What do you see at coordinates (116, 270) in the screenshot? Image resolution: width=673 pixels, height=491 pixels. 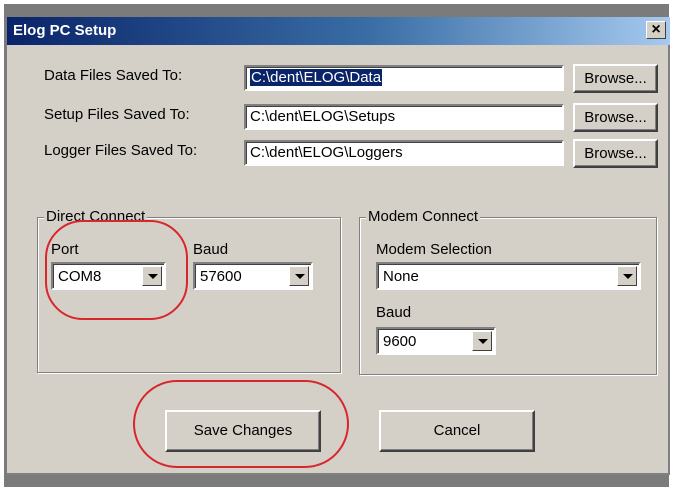 I see `port-highlight-circle` at bounding box center [116, 270].